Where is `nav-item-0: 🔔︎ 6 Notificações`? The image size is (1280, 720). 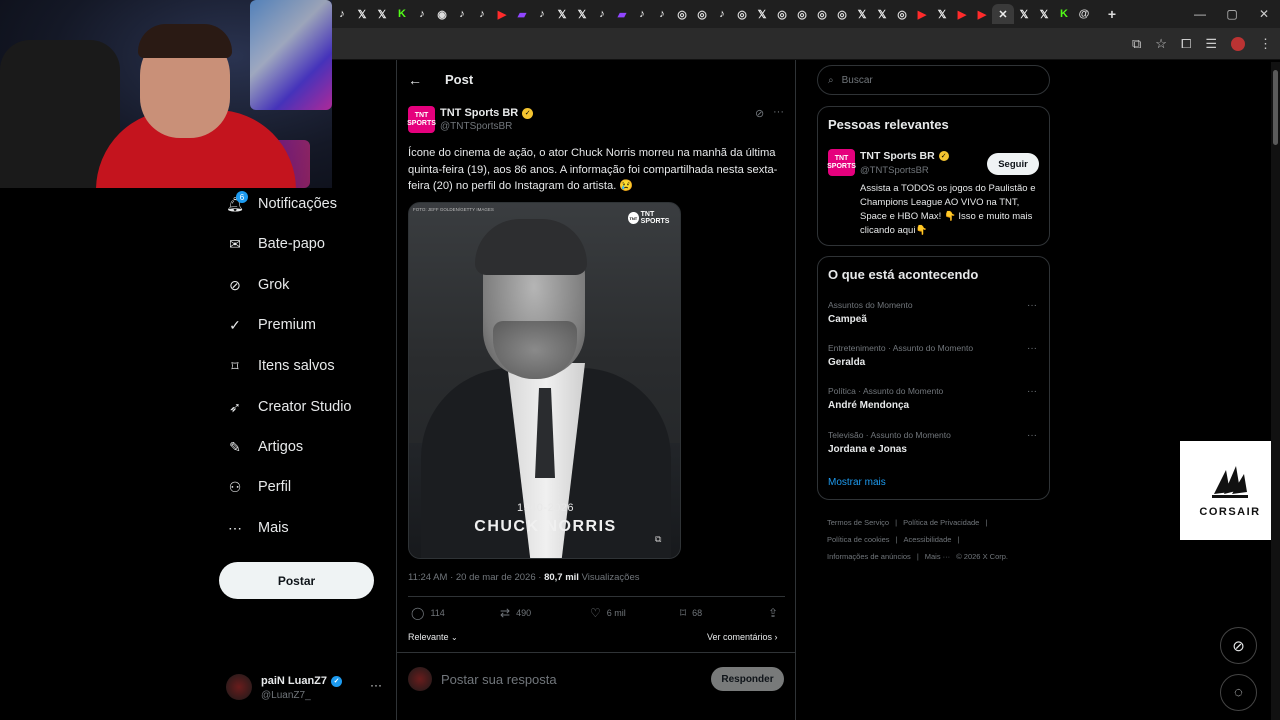
nav-item-0: 🔔︎ 6 Notificações is located at coordinates (281, 204).